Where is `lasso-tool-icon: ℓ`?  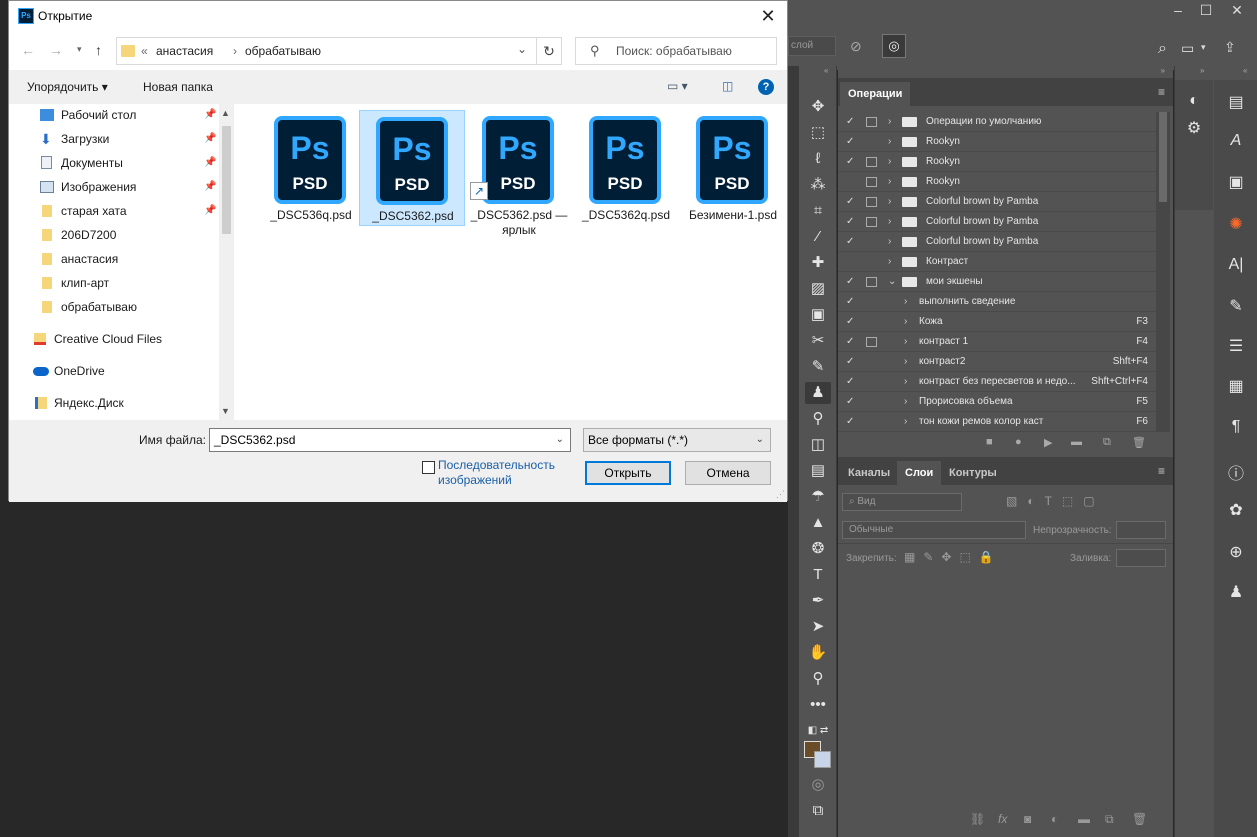 lasso-tool-icon: ℓ is located at coordinates (818, 159).